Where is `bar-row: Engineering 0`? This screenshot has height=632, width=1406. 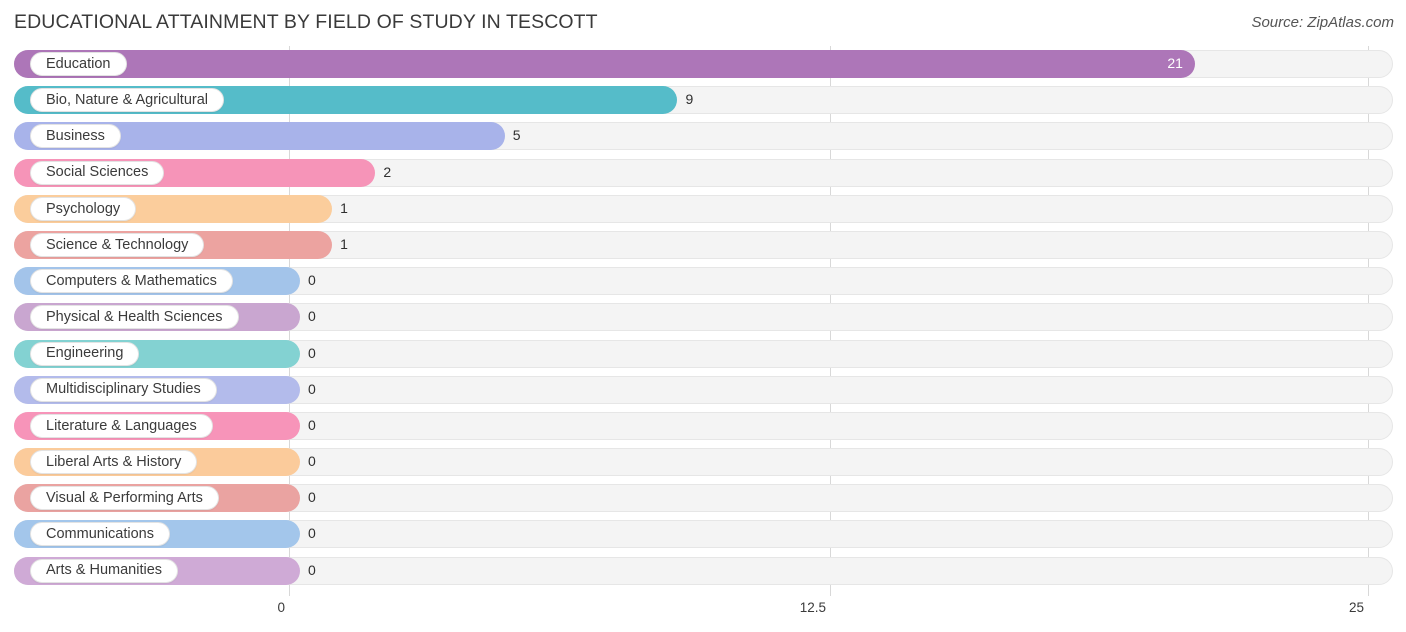 bar-row: Engineering 0 is located at coordinates (703, 354).